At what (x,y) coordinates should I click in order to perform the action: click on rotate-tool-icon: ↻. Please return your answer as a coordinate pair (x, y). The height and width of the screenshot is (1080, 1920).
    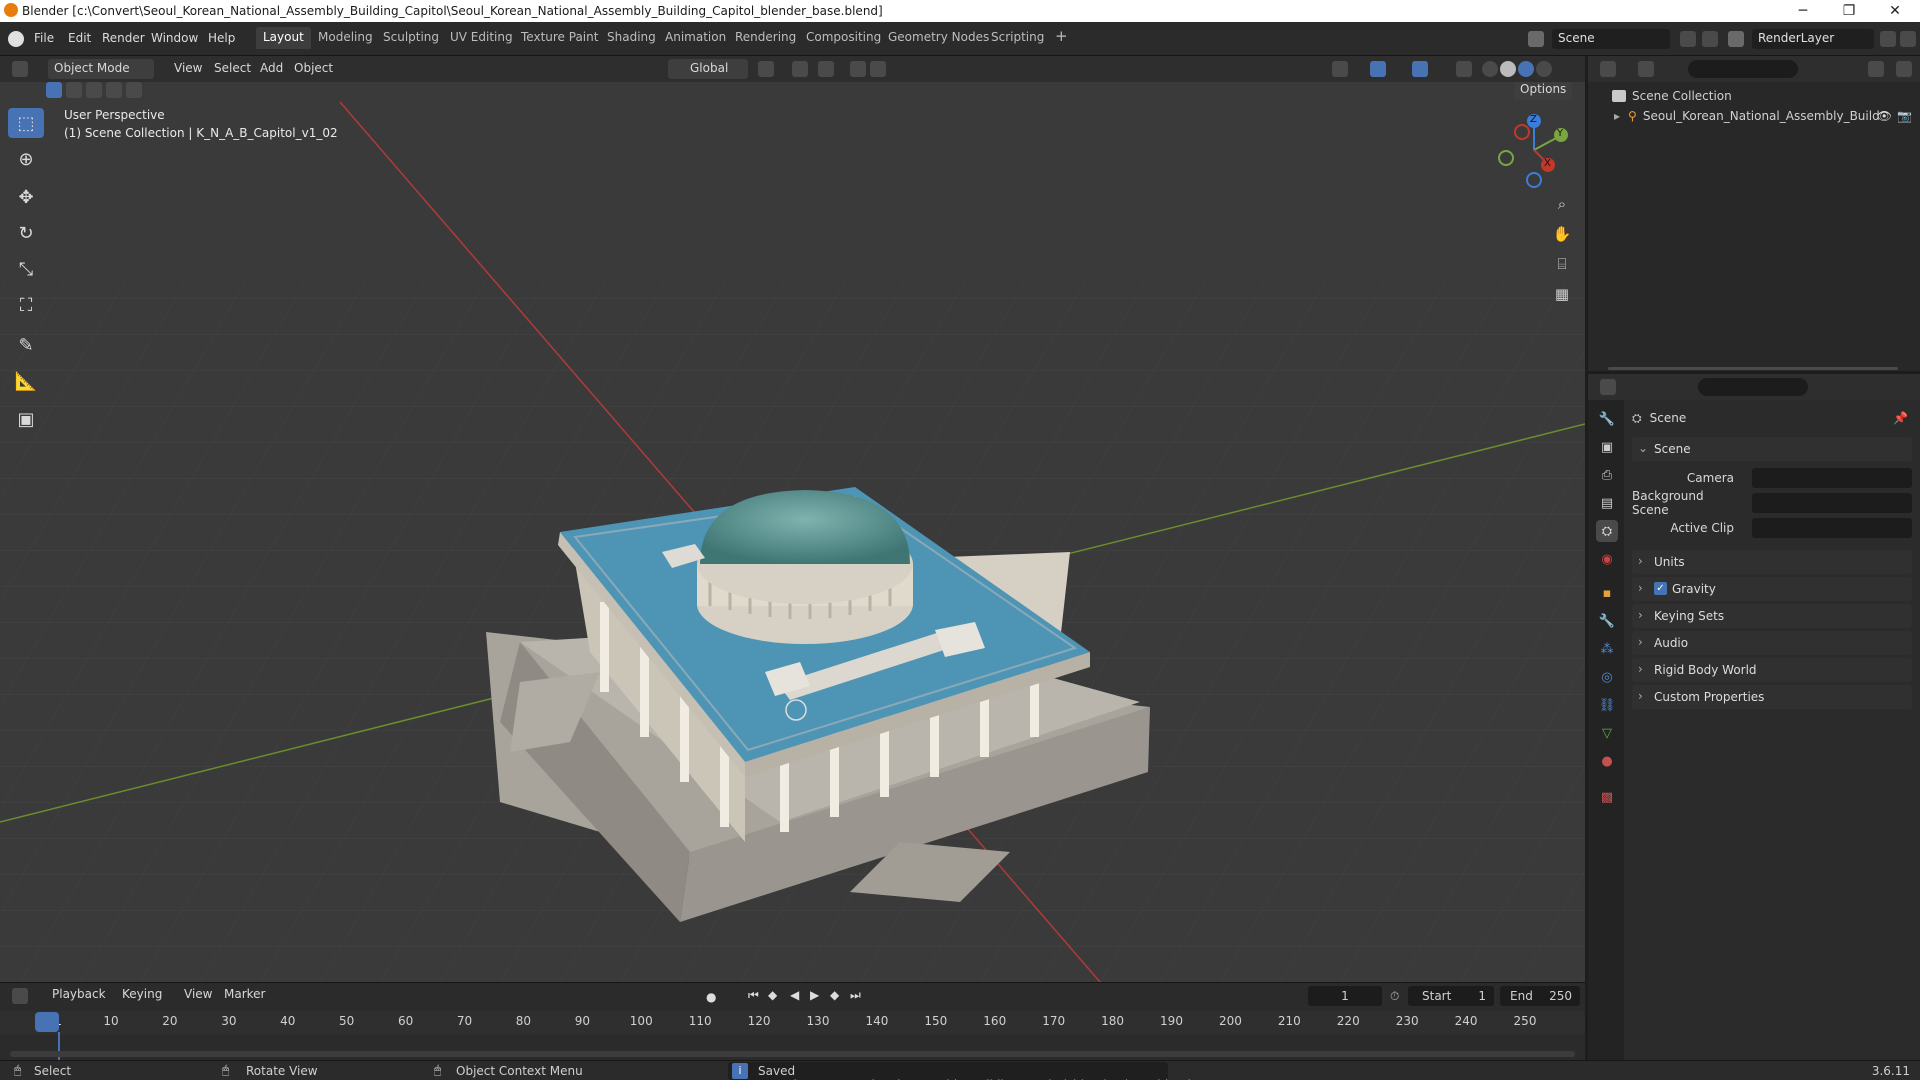
    Looking at the image, I should click on (26, 233).